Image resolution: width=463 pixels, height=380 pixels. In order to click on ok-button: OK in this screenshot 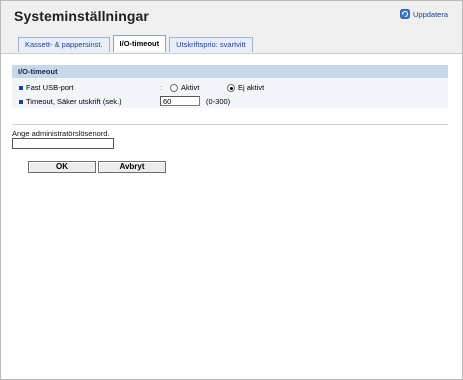, I will do `click(62, 167)`.